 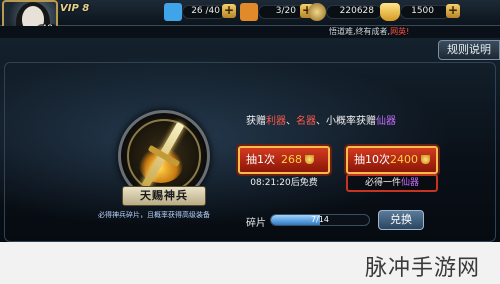 I want to click on energy-value: 3/20, so click(x=285, y=11).